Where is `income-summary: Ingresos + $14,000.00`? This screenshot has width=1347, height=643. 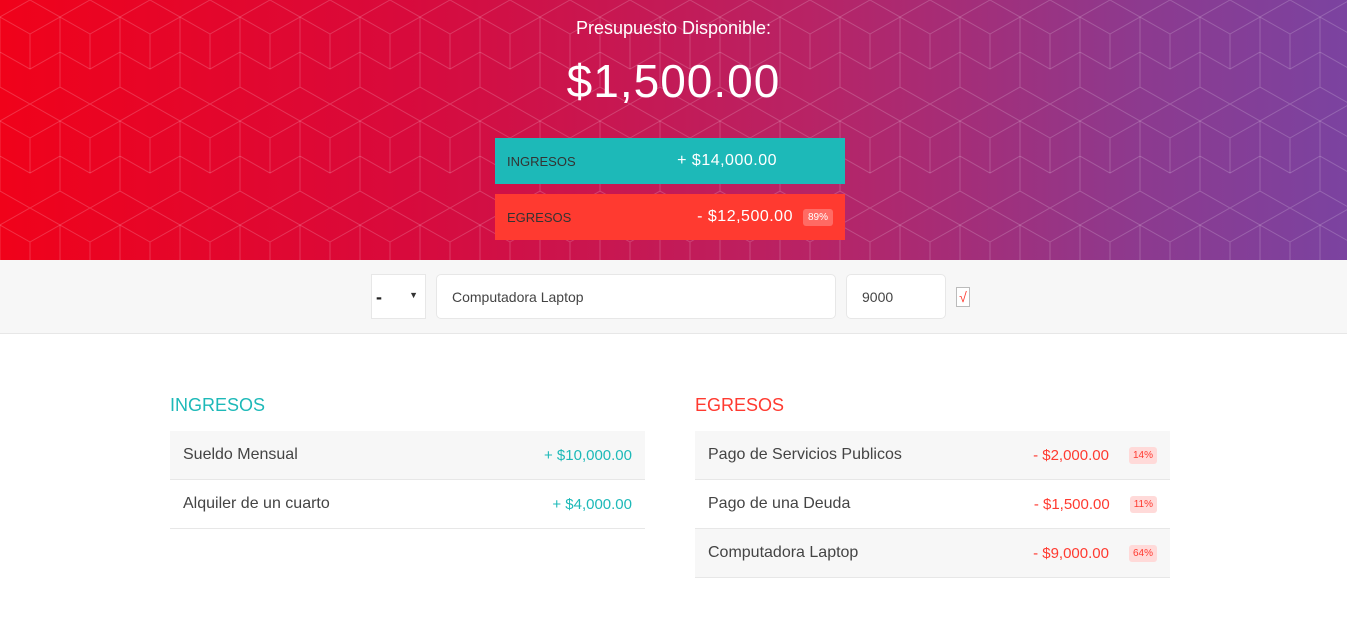 income-summary: Ingresos + $14,000.00 is located at coordinates (670, 161).